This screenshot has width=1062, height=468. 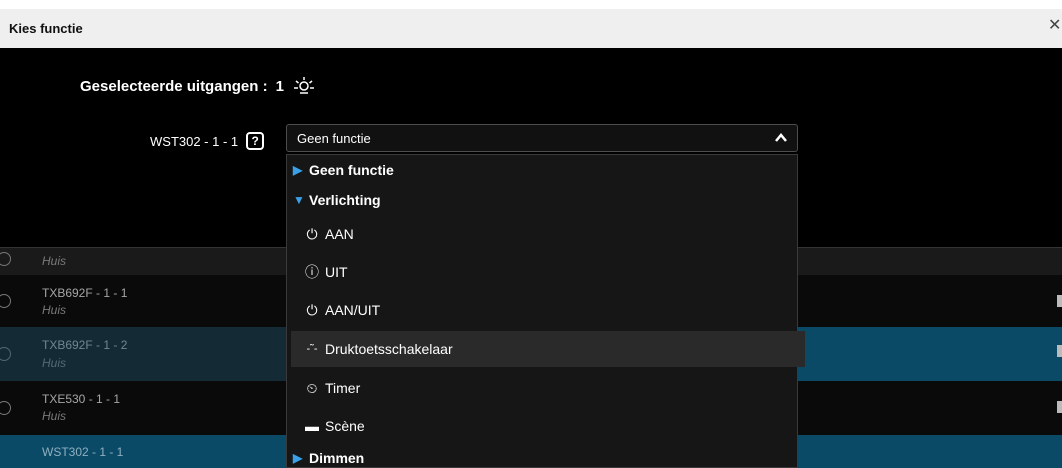 What do you see at coordinates (351, 170) in the screenshot?
I see `group-label: Geen functie` at bounding box center [351, 170].